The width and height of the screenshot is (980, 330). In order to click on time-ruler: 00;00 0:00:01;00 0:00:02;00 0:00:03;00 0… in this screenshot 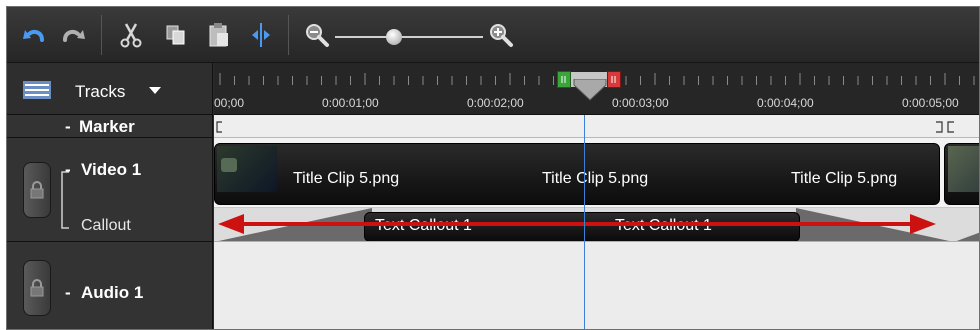, I will do `click(596, 89)`.